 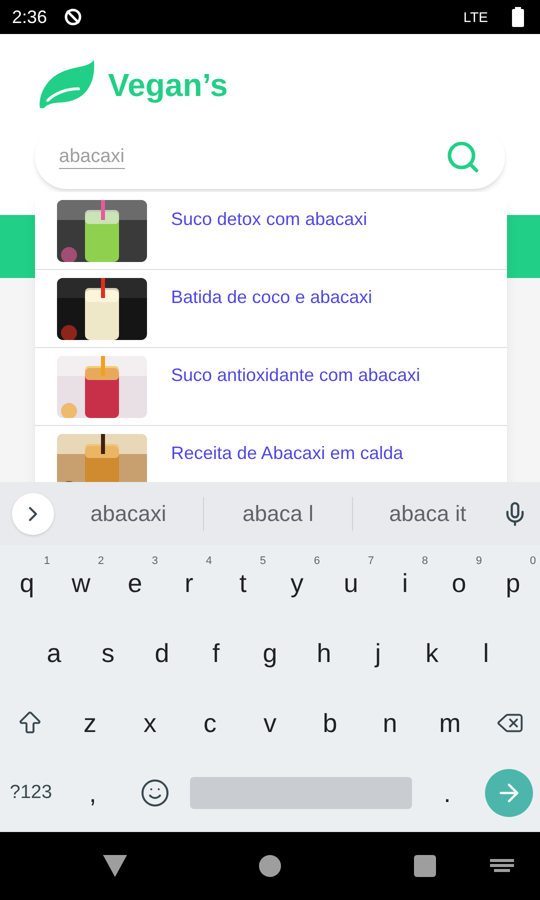 What do you see at coordinates (101, 561) in the screenshot?
I see `key-hint: 2` at bounding box center [101, 561].